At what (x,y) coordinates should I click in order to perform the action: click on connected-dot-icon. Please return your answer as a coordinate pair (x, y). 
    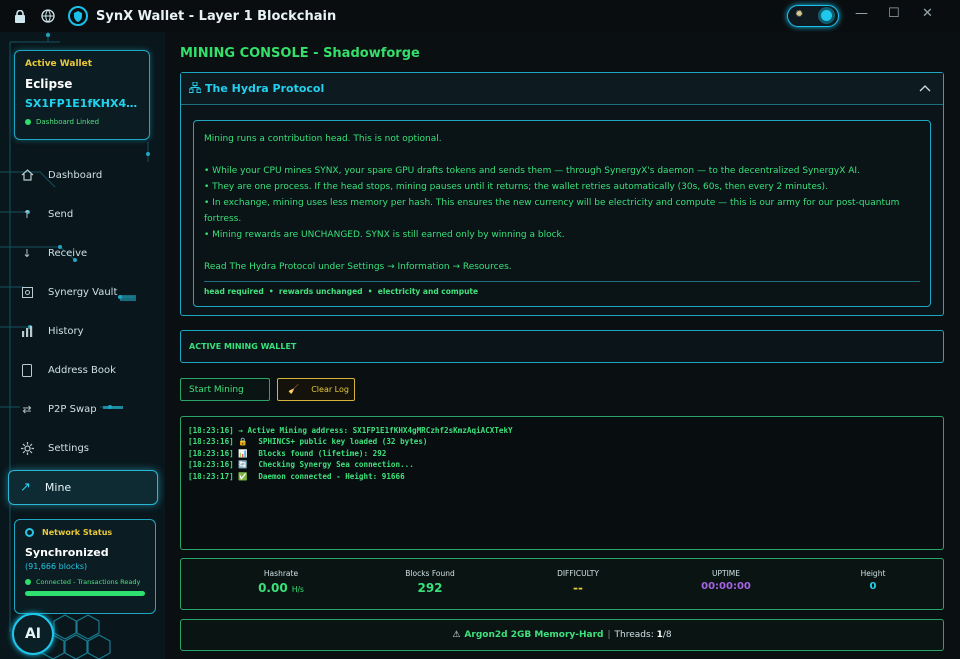
    Looking at the image, I should click on (28, 582).